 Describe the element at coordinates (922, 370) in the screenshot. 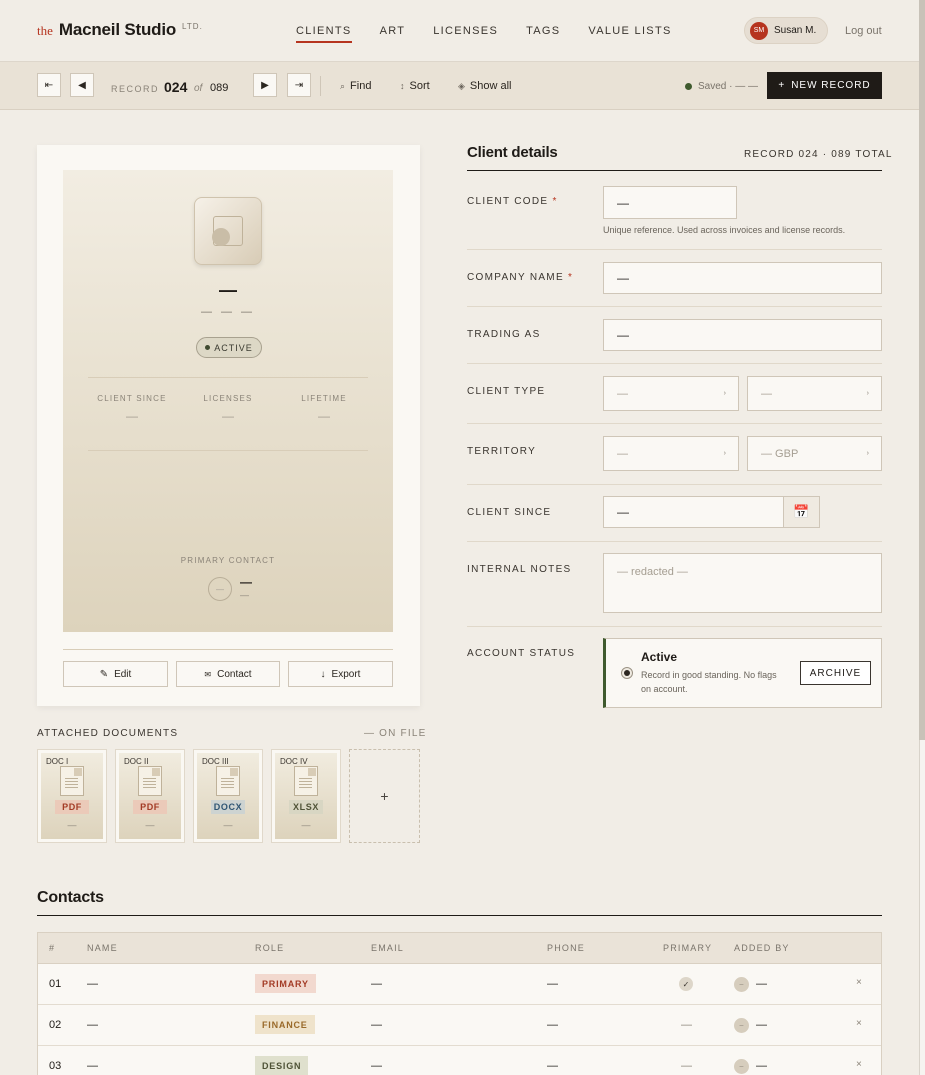

I see `scrollbar-thumb` at that location.